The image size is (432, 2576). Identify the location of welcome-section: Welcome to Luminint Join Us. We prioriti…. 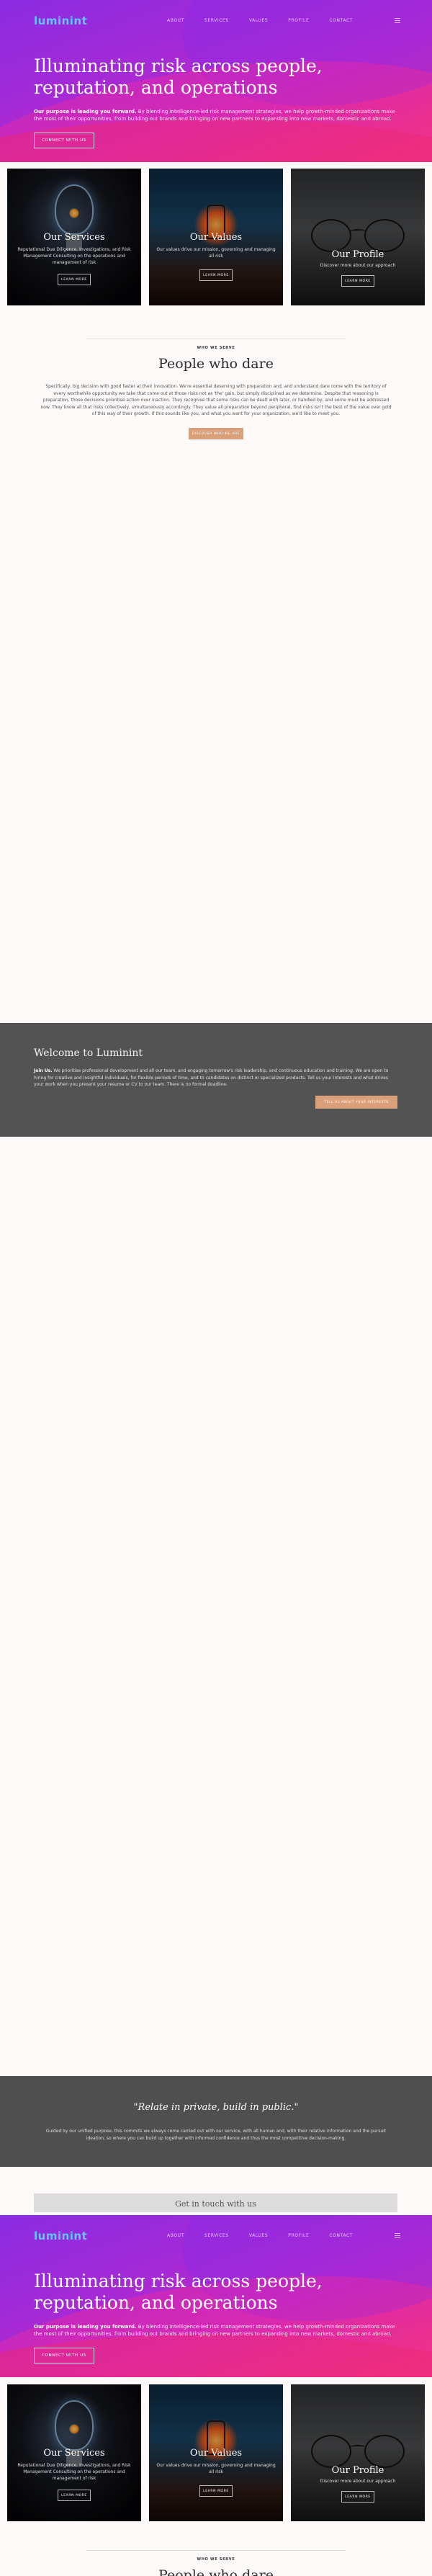
(216, 1080).